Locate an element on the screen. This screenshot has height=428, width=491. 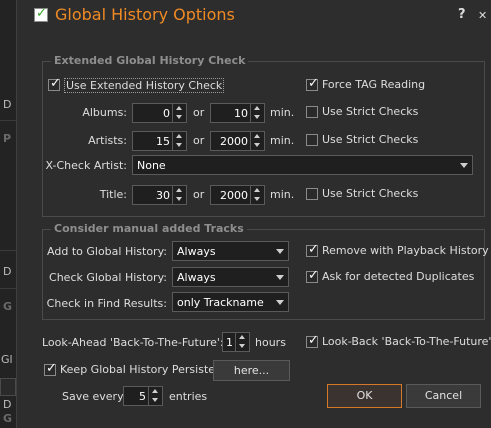
title-label: Title: is located at coordinates (113, 194).